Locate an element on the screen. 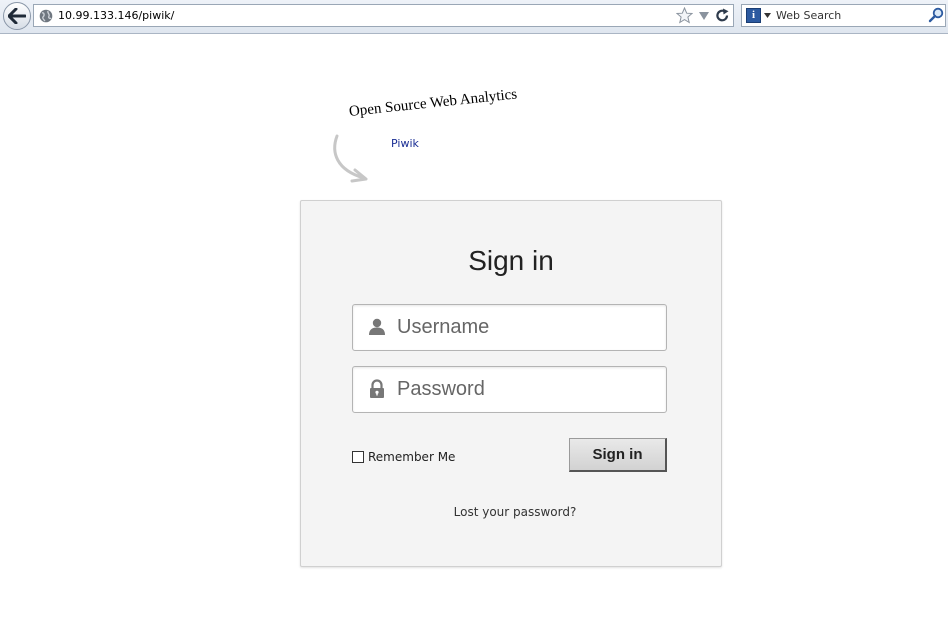  globe-icon is located at coordinates (46, 16).